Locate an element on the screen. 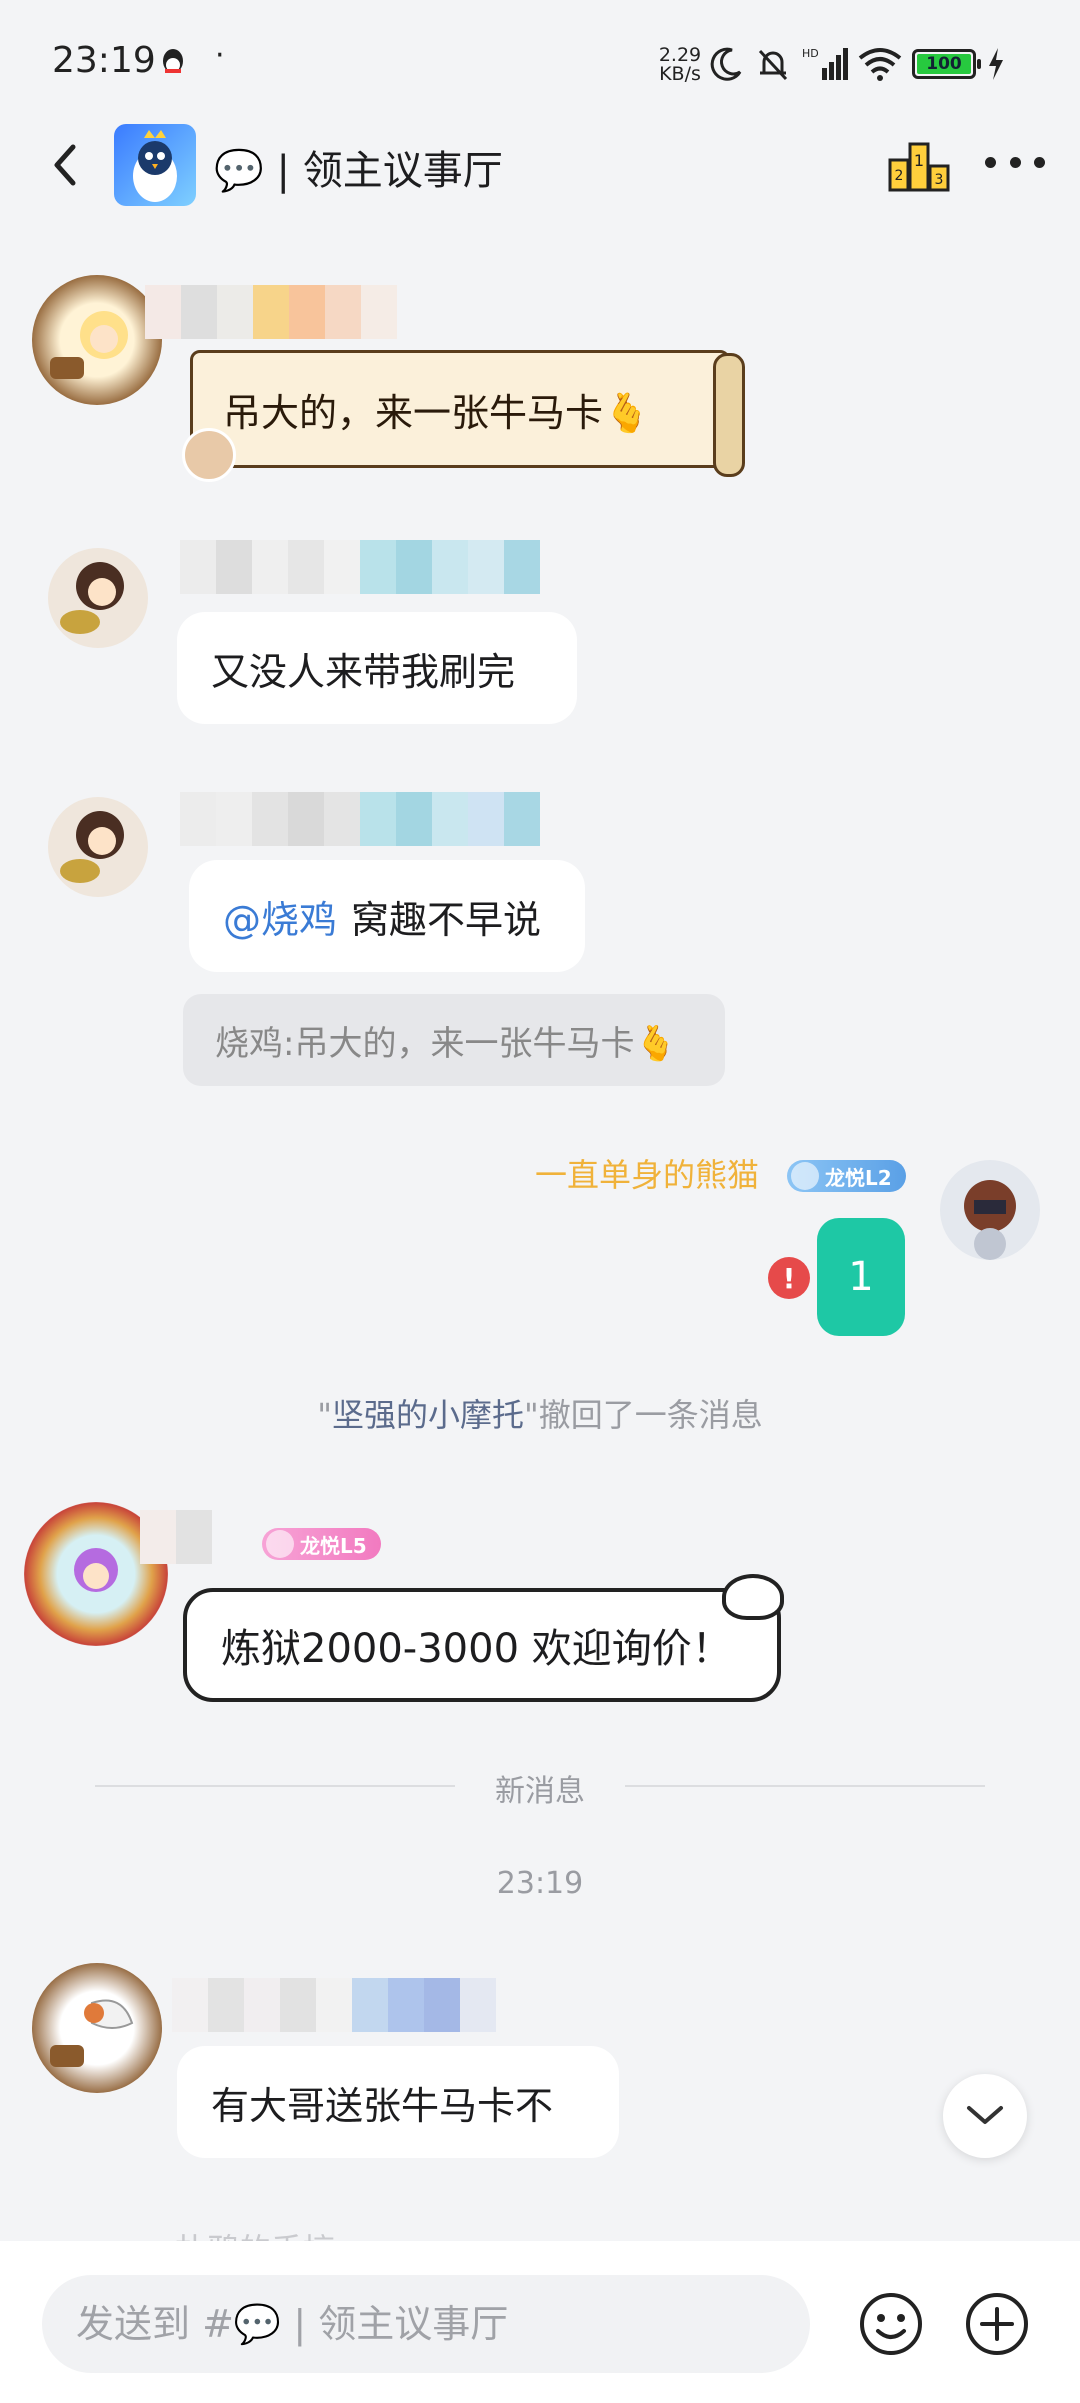  bell-off-icon is located at coordinates (773, 65).